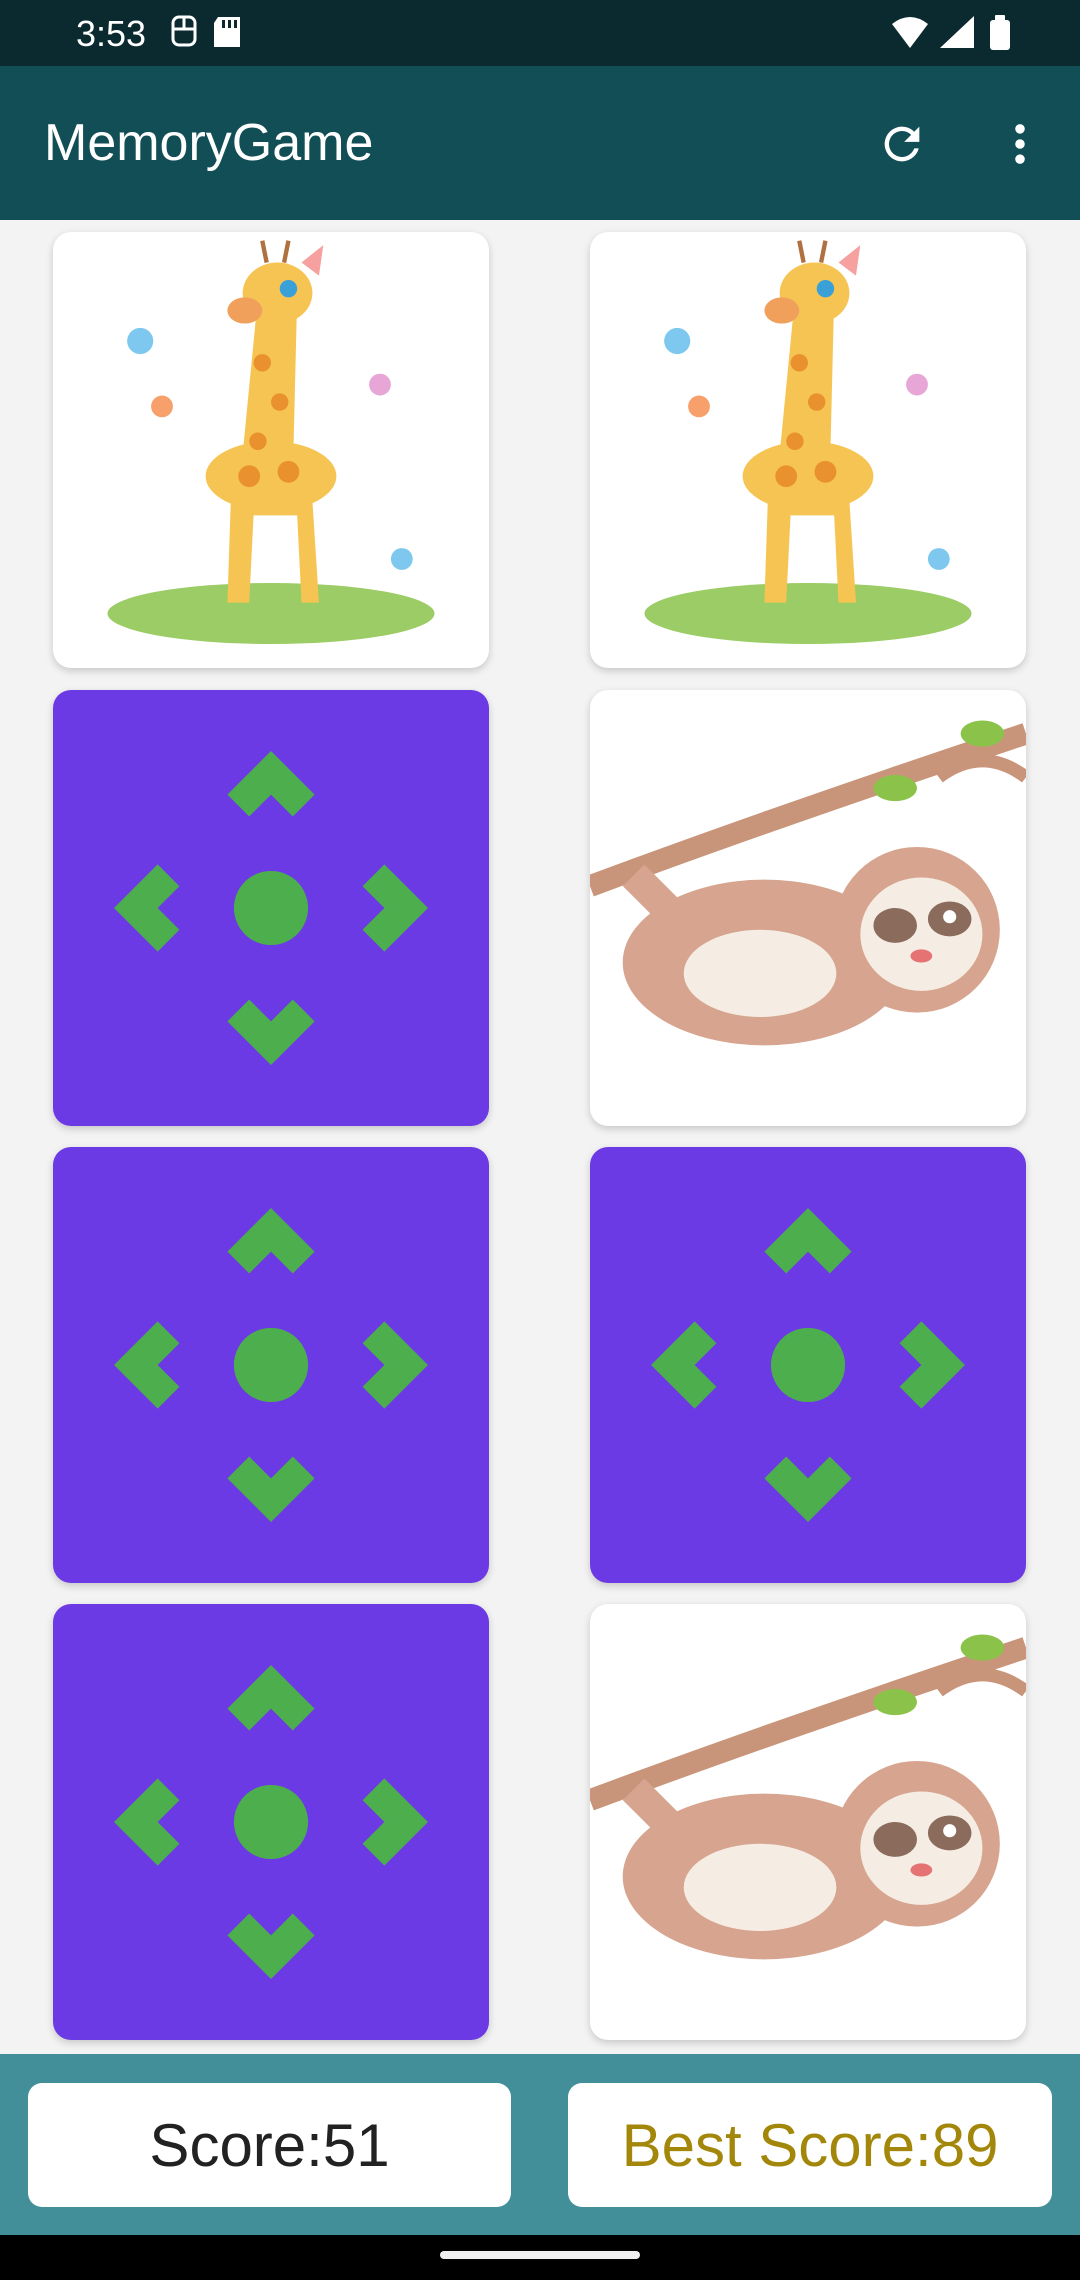 The height and width of the screenshot is (2280, 1080). What do you see at coordinates (269, 2145) in the screenshot?
I see `score-display: Score:51` at bounding box center [269, 2145].